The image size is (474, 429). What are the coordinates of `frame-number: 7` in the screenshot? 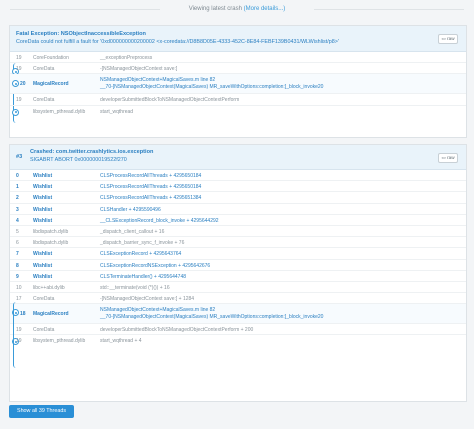 It's located at (17, 254).